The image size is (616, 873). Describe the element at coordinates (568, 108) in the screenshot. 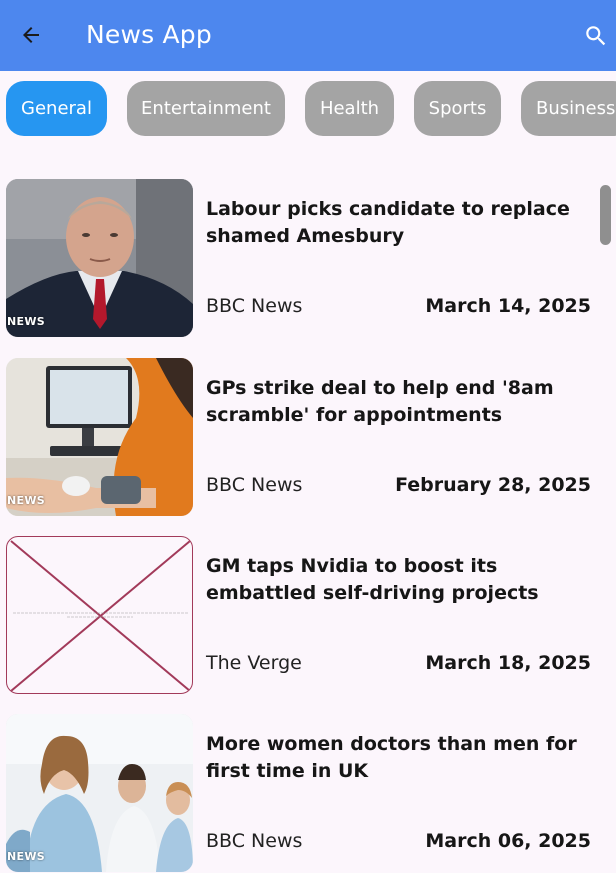

I see `chip-business: Business` at that location.